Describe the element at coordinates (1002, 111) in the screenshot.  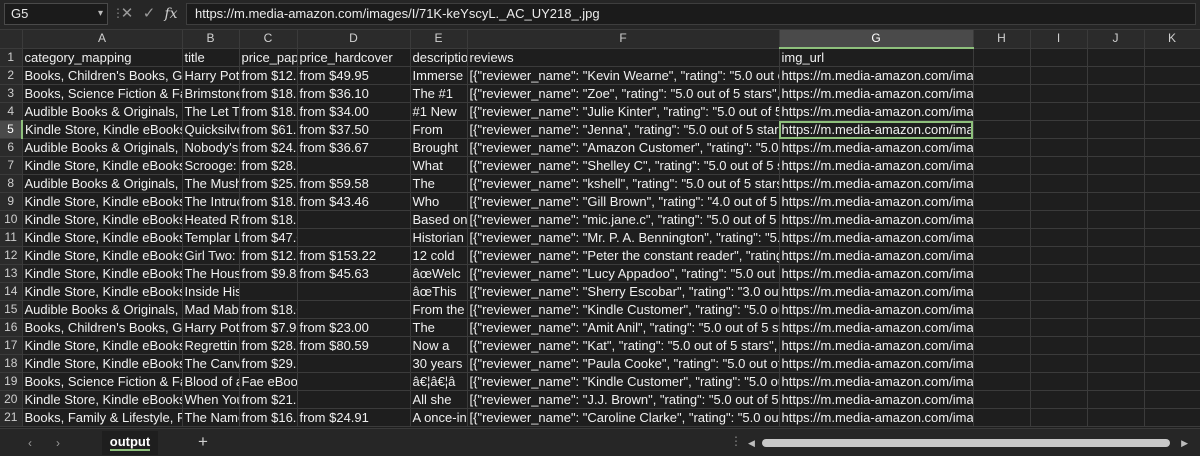
I see `cell-h4` at that location.